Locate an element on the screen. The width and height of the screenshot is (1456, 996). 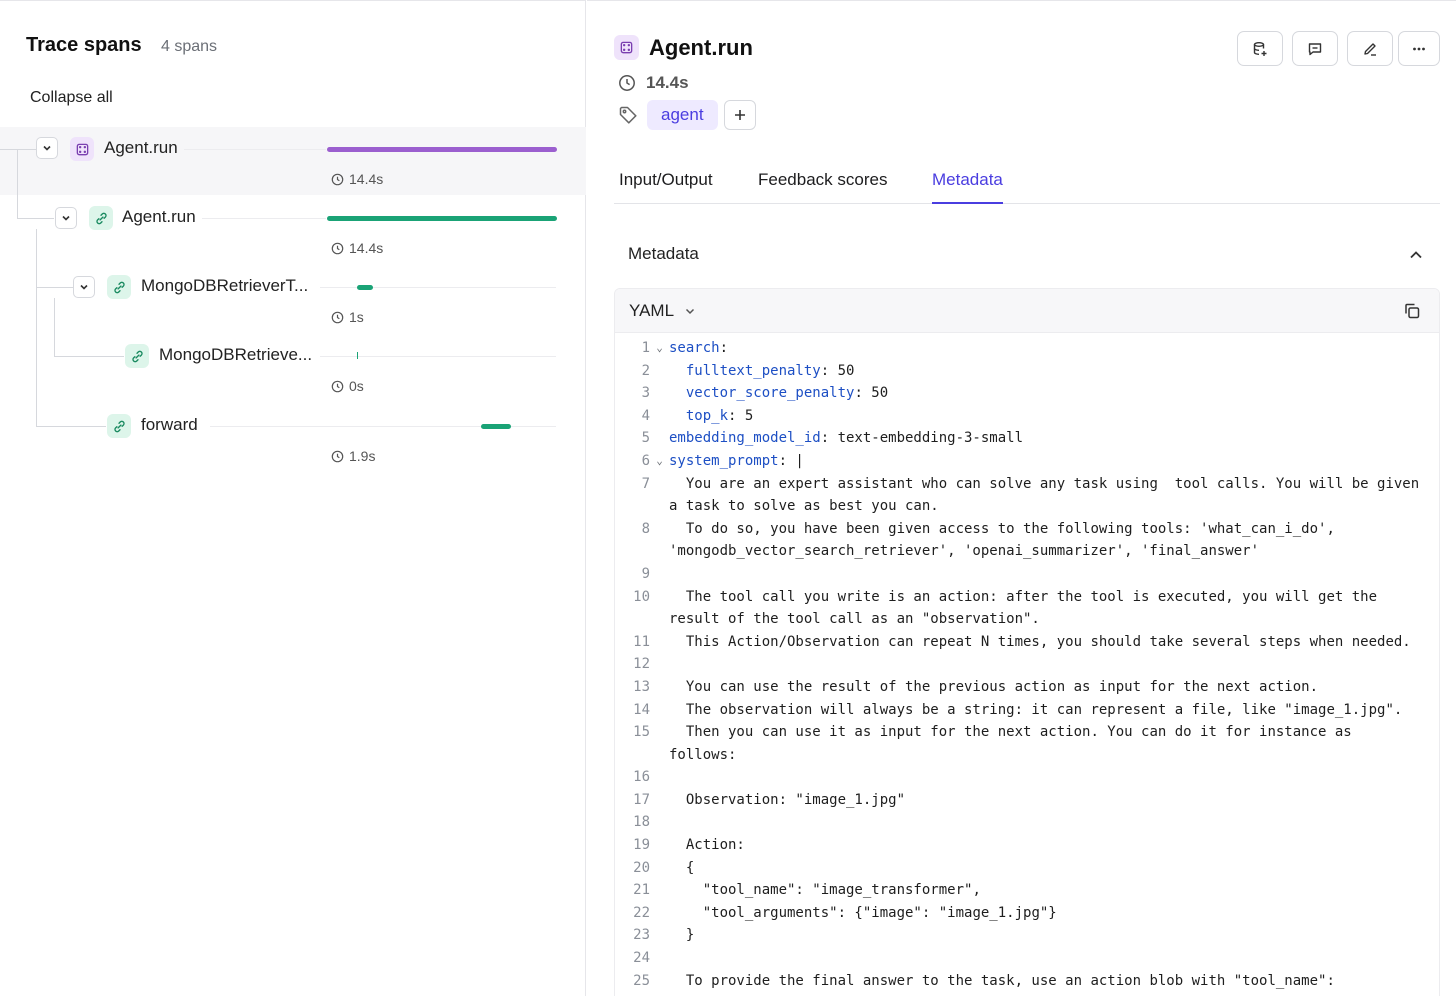
more-options-button is located at coordinates (1419, 48).